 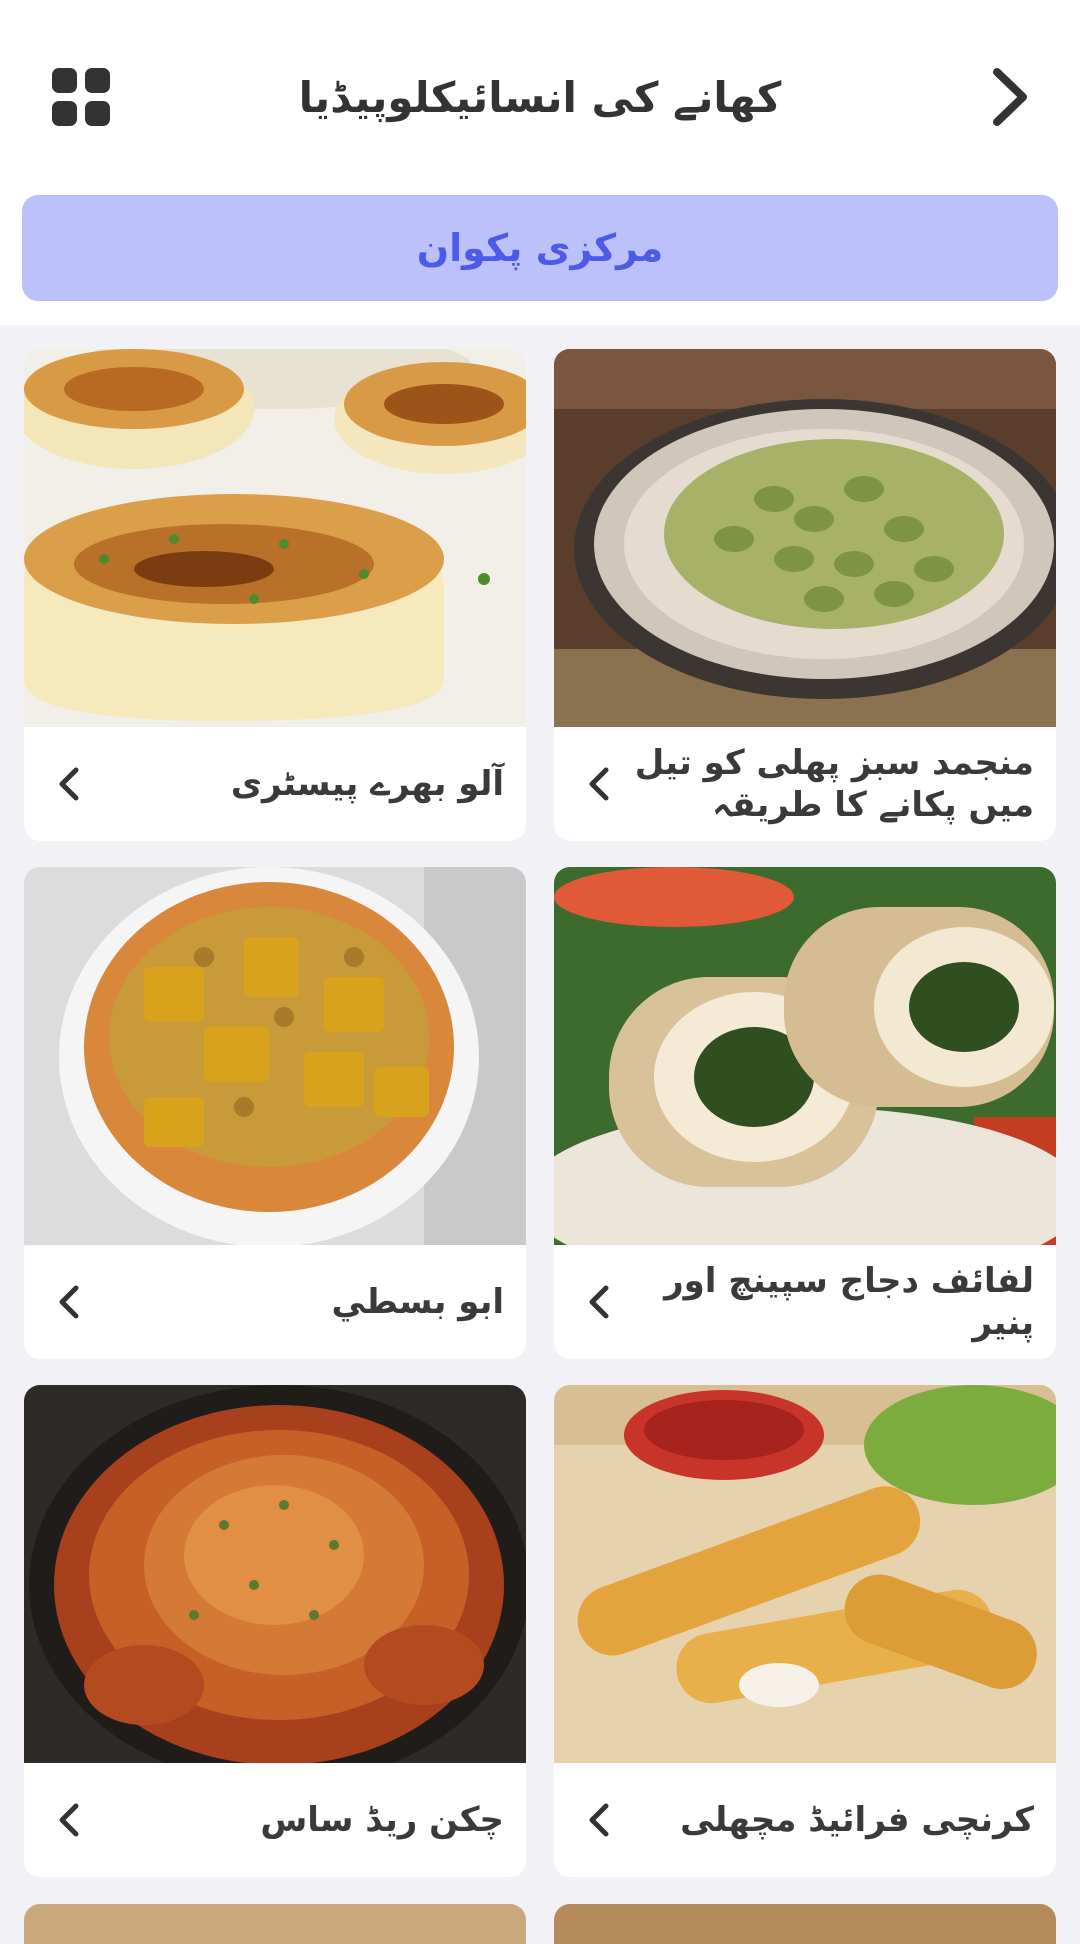 I want to click on recipe-title: کرنچی فرائیڈ مچھلی, so click(x=857, y=1820).